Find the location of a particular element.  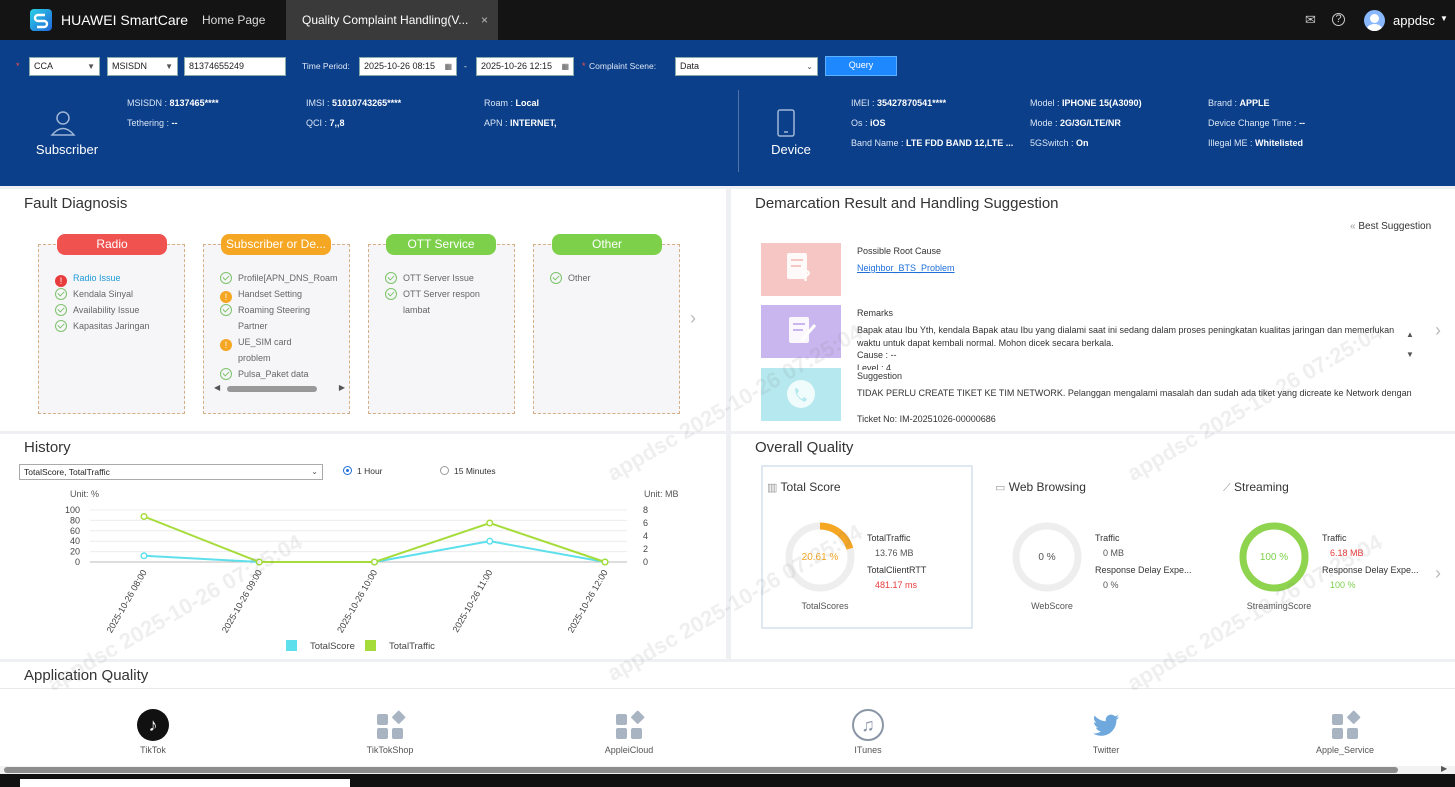

end-time-input: 2025-10-26 12:15 ▦ is located at coordinates (525, 66).